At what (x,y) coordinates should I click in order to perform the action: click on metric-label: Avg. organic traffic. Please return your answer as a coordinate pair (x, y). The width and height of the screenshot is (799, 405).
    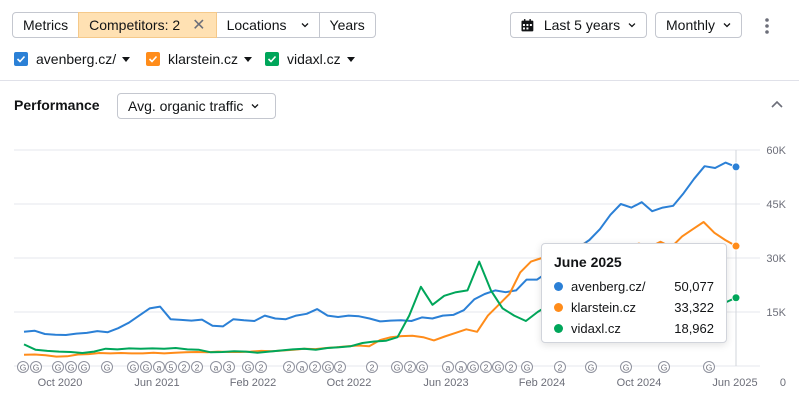
    Looking at the image, I should click on (186, 106).